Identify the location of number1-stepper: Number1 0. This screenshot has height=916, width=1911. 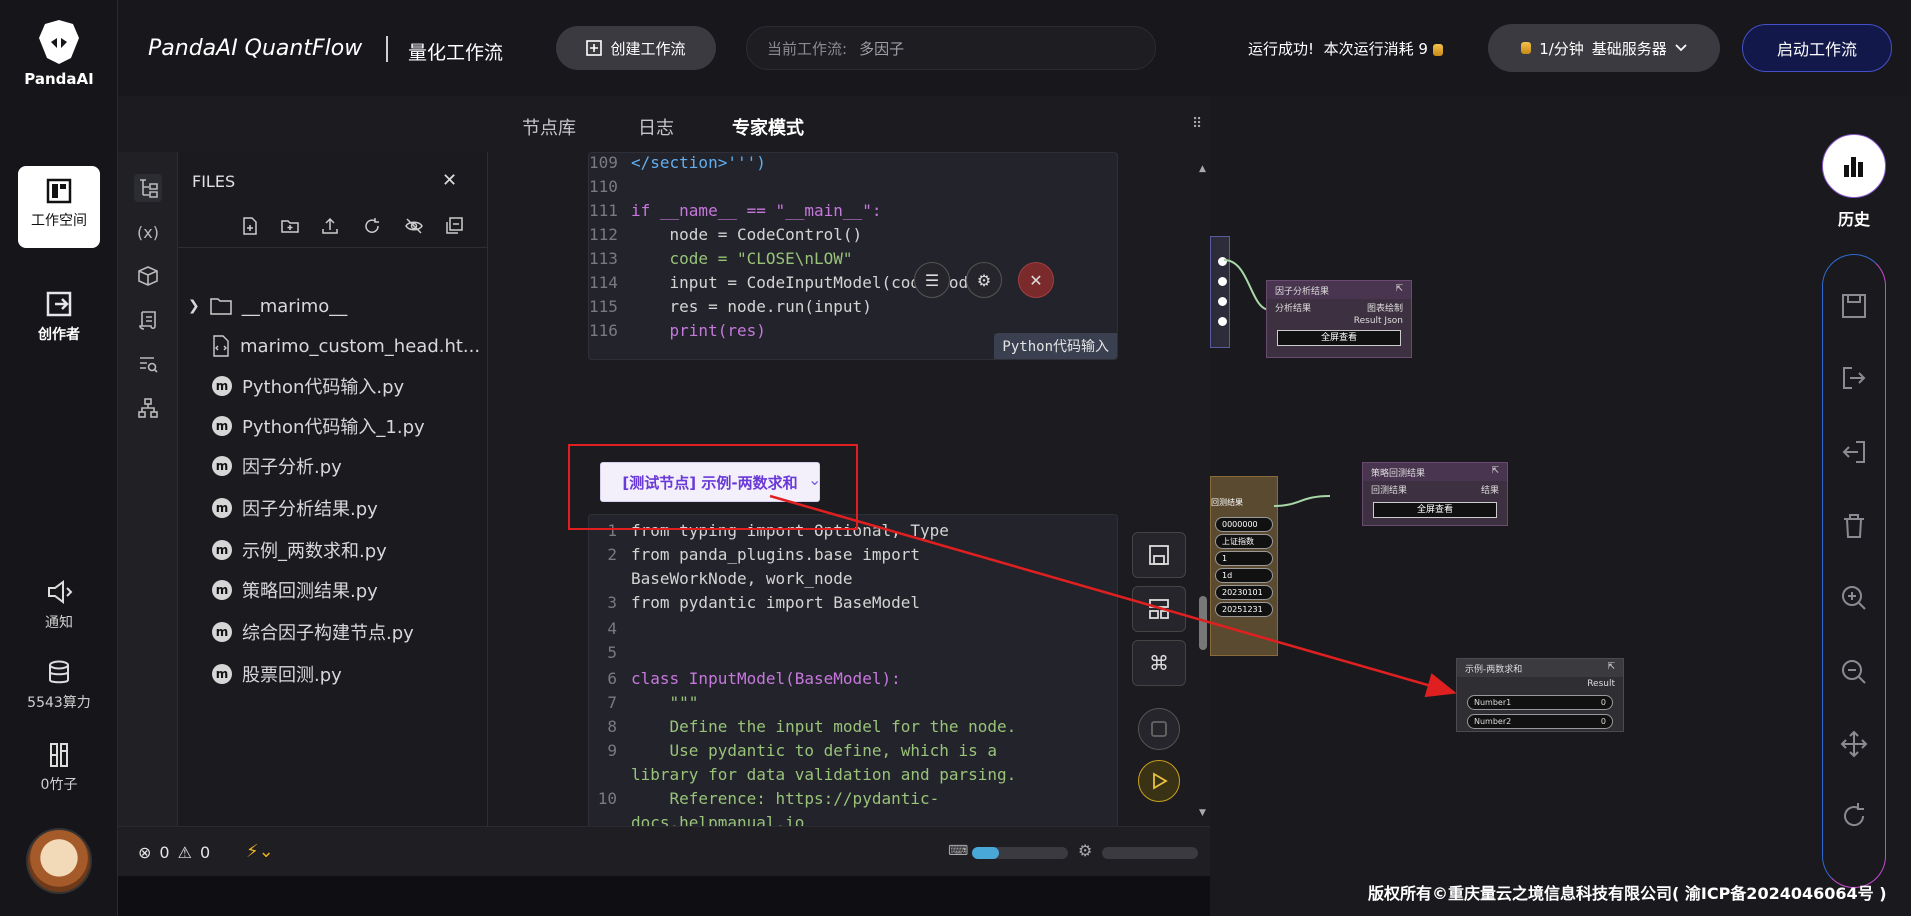
(1540, 702).